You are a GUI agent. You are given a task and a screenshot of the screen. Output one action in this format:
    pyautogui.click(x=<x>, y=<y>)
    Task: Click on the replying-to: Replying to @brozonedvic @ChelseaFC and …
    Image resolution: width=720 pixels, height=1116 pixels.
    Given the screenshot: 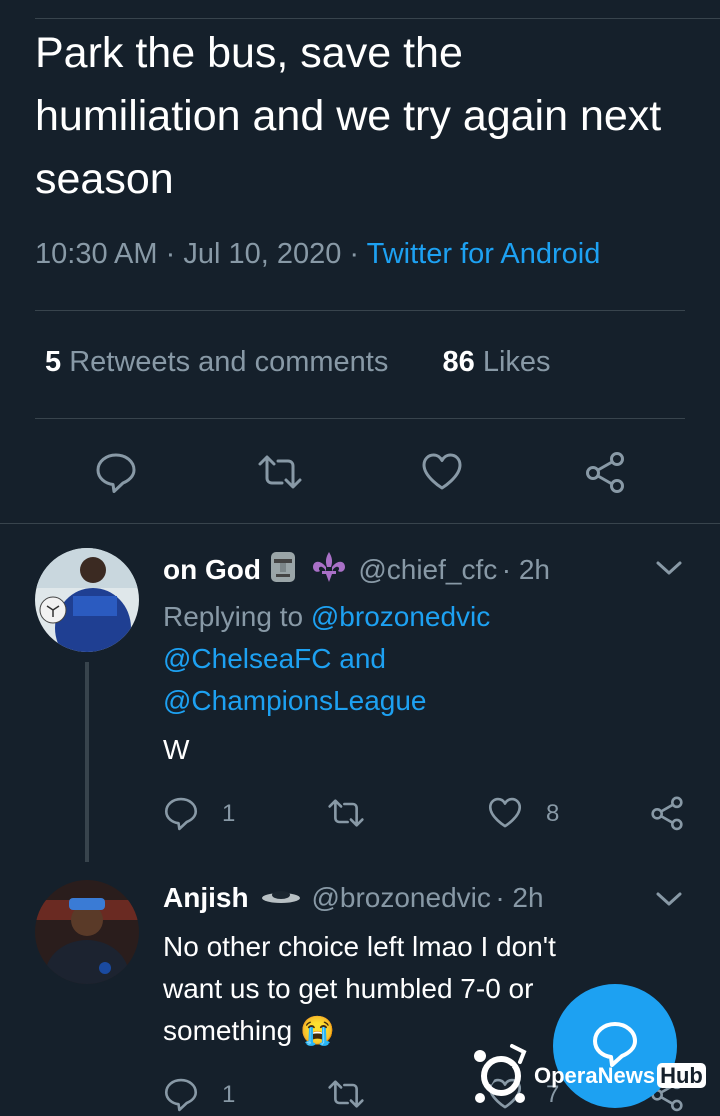 What is the action you would take?
    pyautogui.click(x=413, y=659)
    